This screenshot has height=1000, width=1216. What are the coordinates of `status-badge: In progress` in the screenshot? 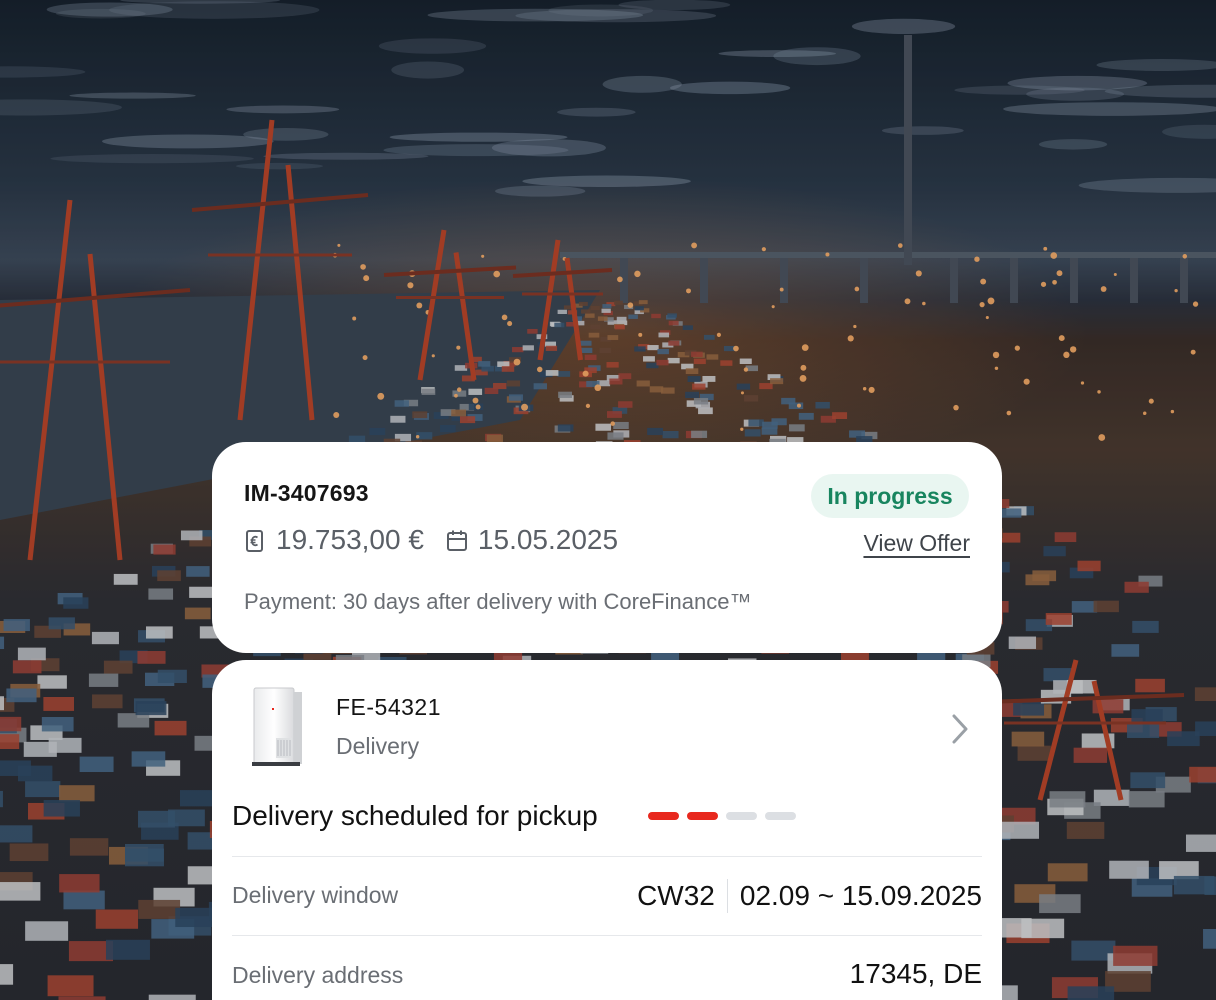 It's located at (890, 496).